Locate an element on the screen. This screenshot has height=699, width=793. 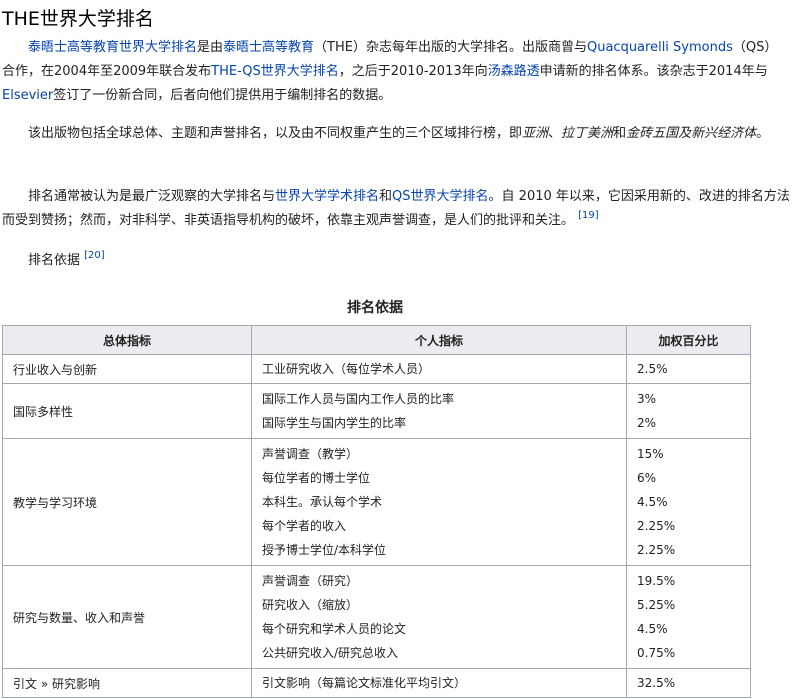
individual-indicator-cell: 声誉调查（研究） 研究收入（缩放） 每个研究和学术人员的论文 公共研究收入/研究总收入 is located at coordinates (439, 617).